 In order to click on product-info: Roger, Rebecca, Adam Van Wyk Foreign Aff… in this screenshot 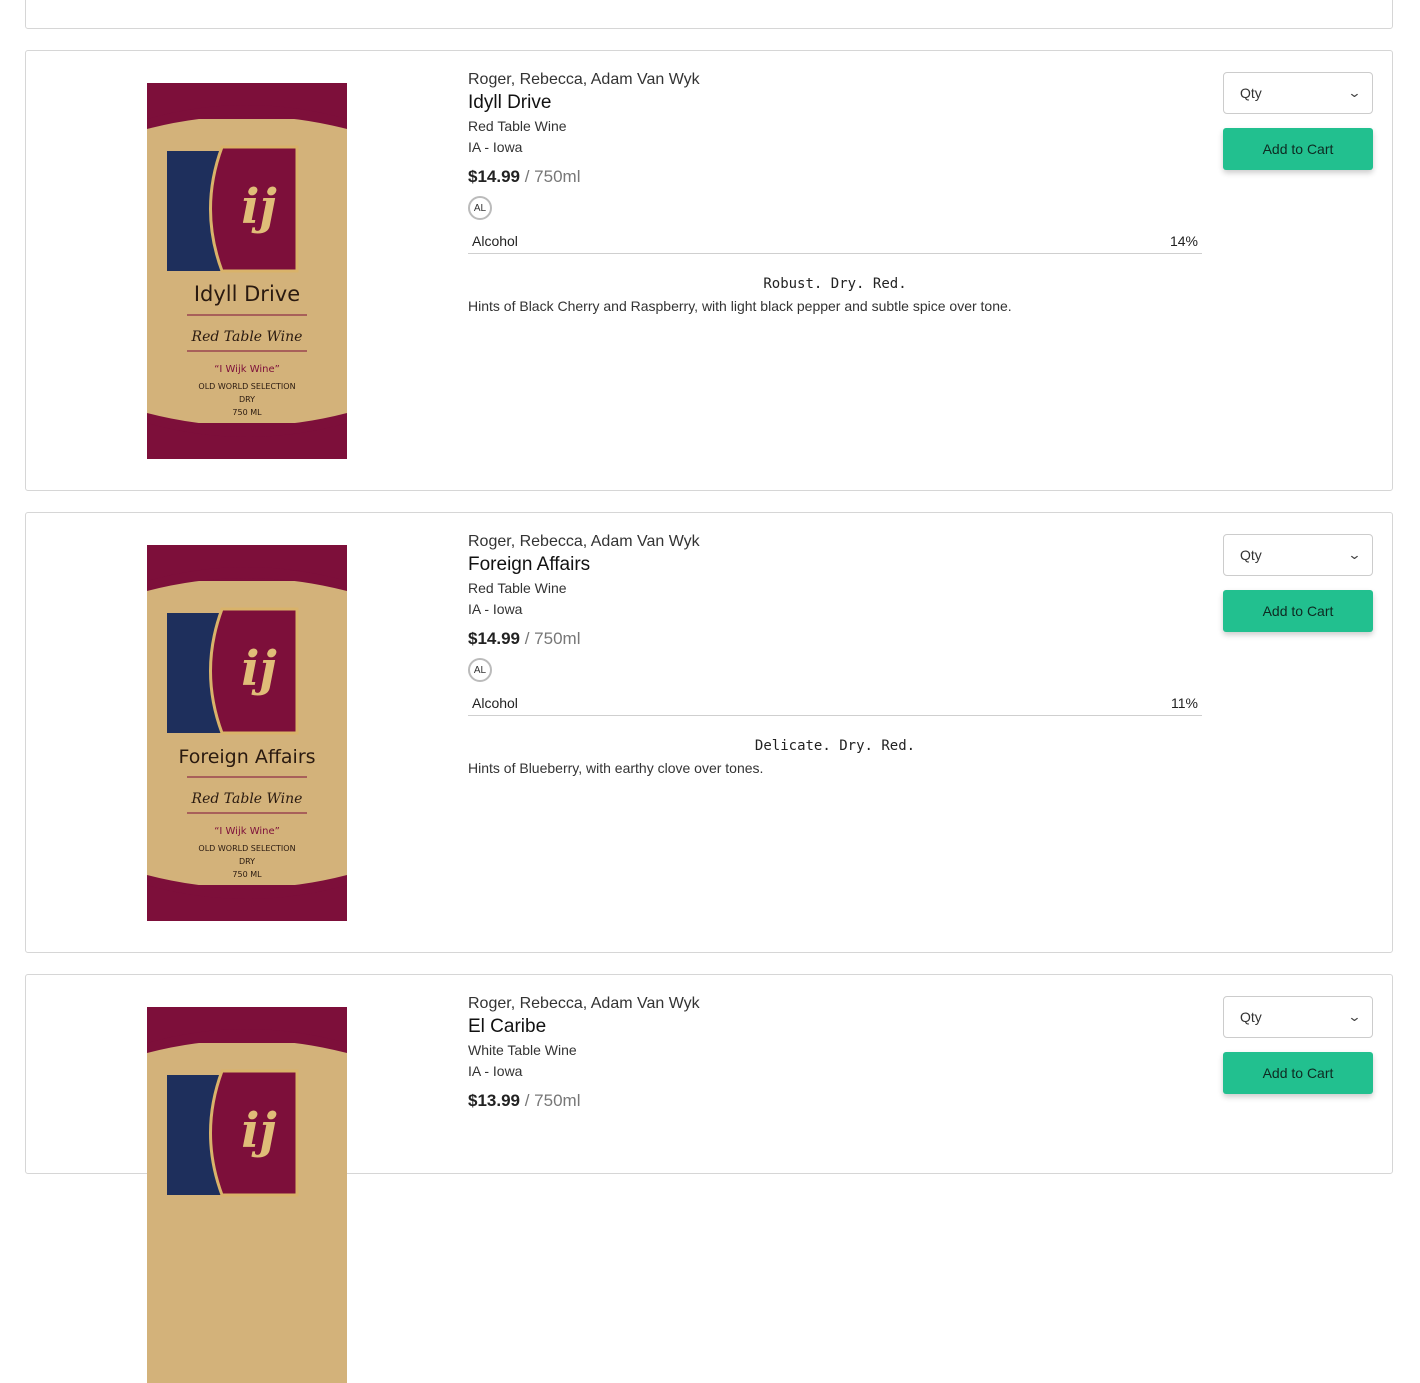, I will do `click(835, 654)`.